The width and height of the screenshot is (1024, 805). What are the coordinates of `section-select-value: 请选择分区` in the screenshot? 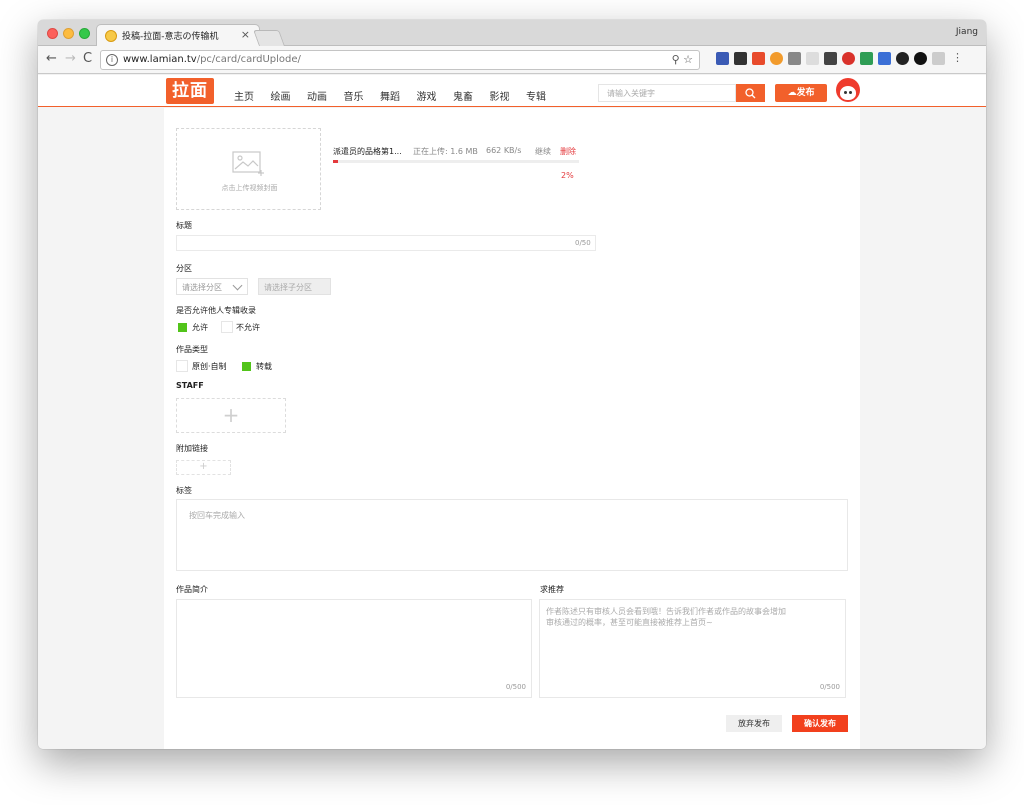 It's located at (202, 287).